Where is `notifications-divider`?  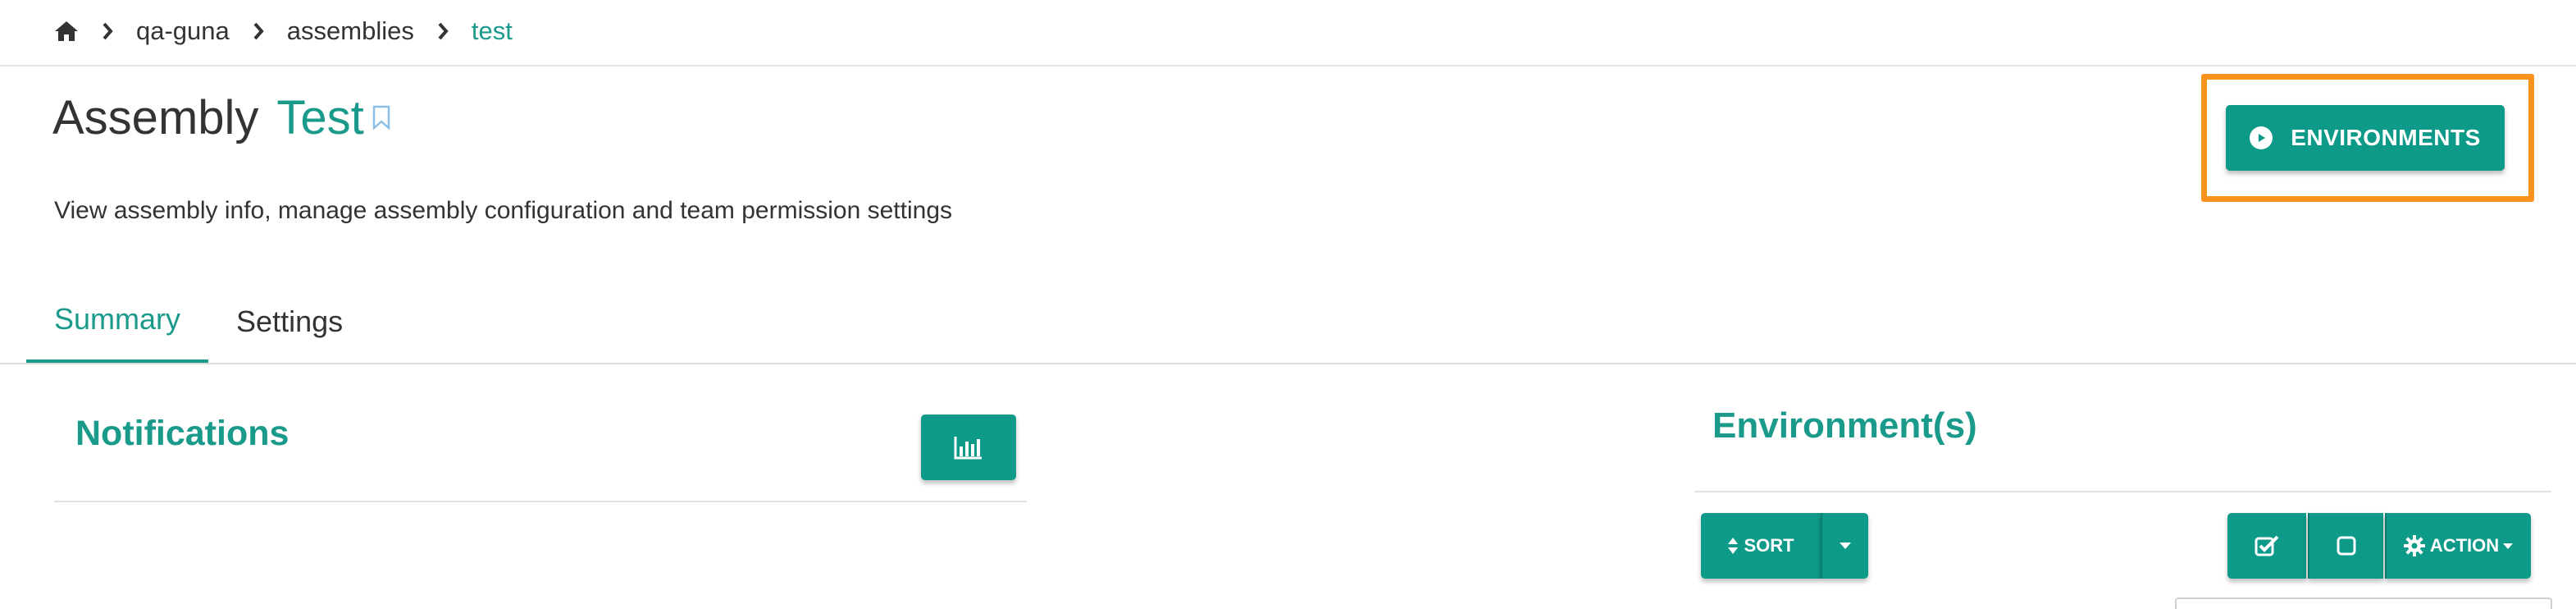
notifications-divider is located at coordinates (540, 502).